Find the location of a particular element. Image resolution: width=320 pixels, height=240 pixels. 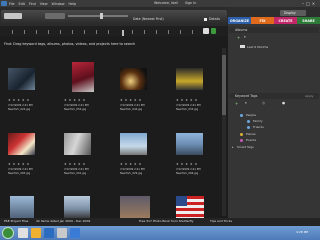

photo-filename: NewYork_005.jpg is located at coordinates (19, 173).